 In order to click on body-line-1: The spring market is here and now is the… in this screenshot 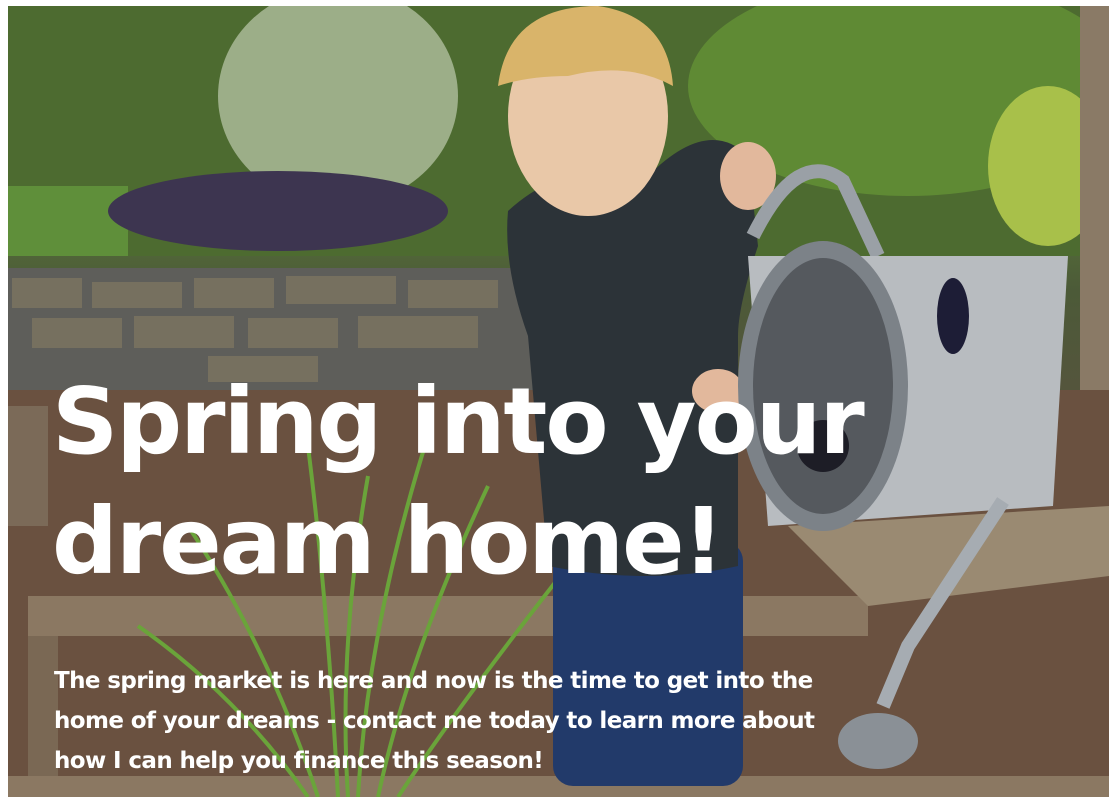, I will do `click(433, 681)`.